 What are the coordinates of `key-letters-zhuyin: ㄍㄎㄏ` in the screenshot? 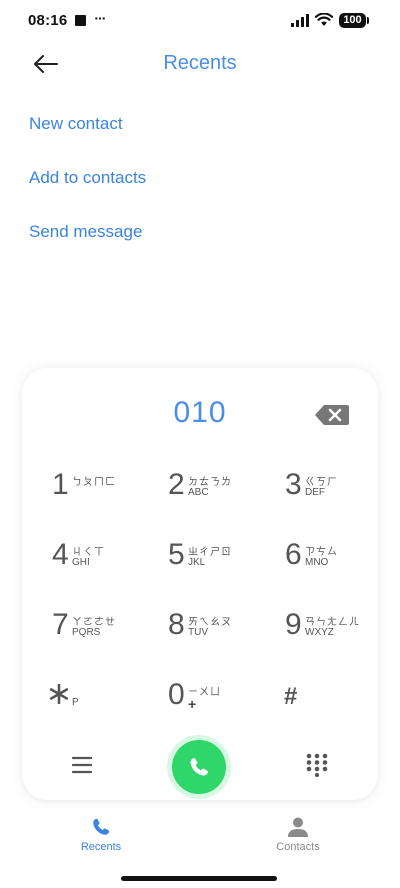 It's located at (321, 482).